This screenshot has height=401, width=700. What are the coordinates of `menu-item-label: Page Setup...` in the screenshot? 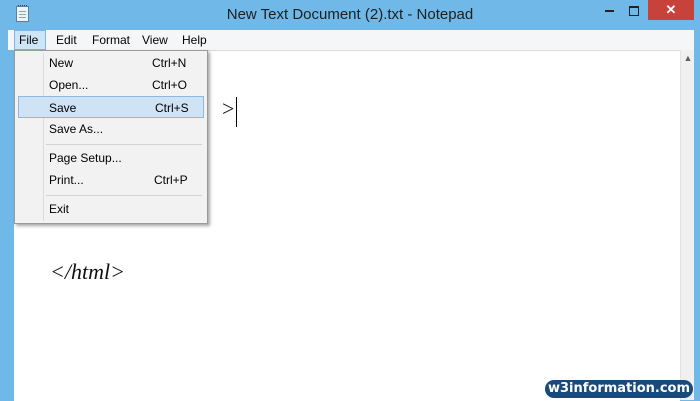 It's located at (85, 158).